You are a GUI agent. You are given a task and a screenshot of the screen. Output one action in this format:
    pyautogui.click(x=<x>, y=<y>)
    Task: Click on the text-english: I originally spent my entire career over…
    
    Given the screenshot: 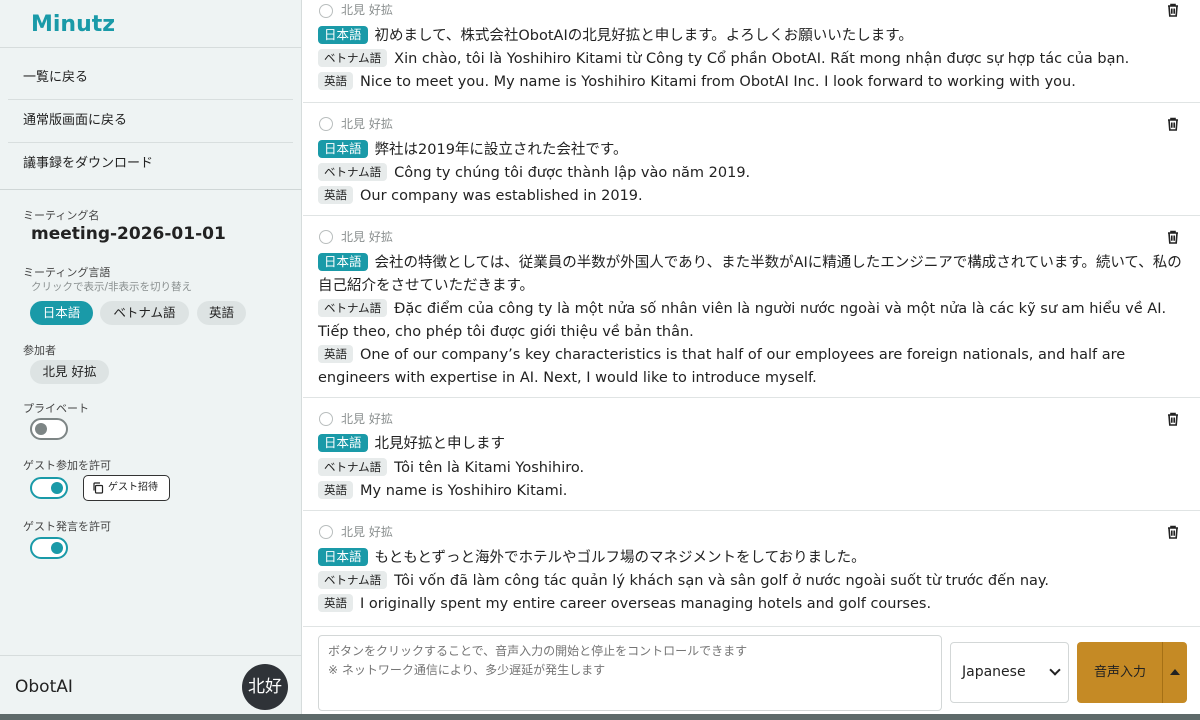 What is the action you would take?
    pyautogui.click(x=646, y=604)
    